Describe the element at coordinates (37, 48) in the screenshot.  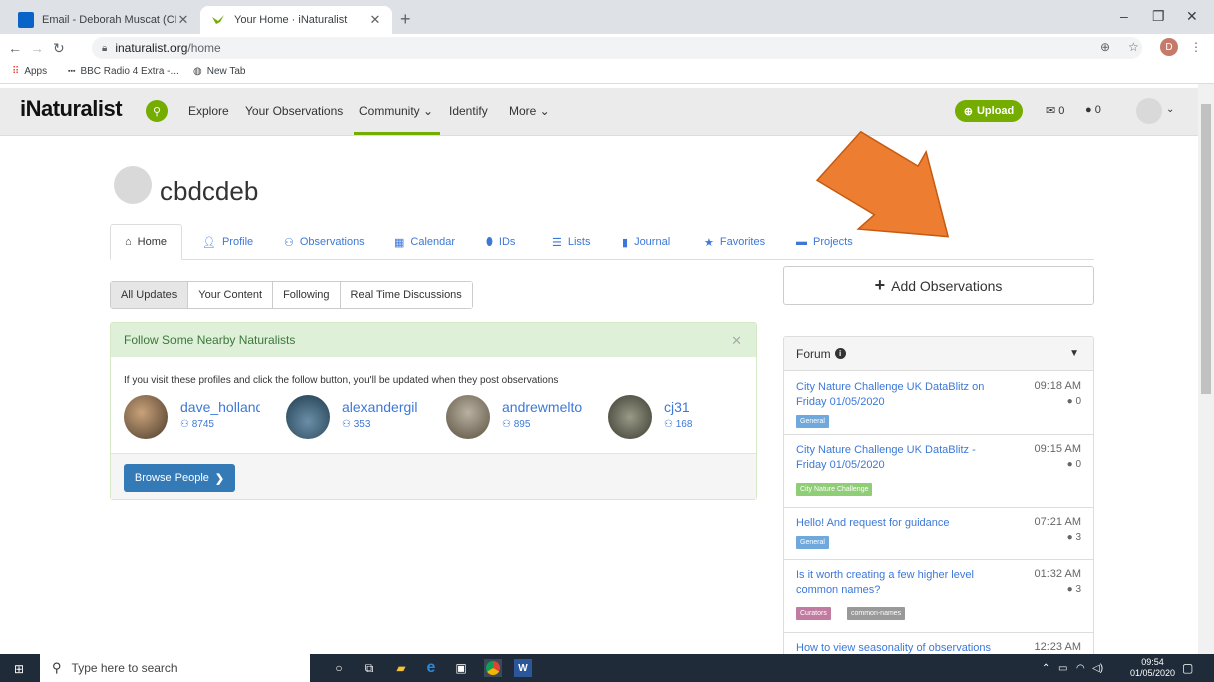
I see `forward-icon: →` at that location.